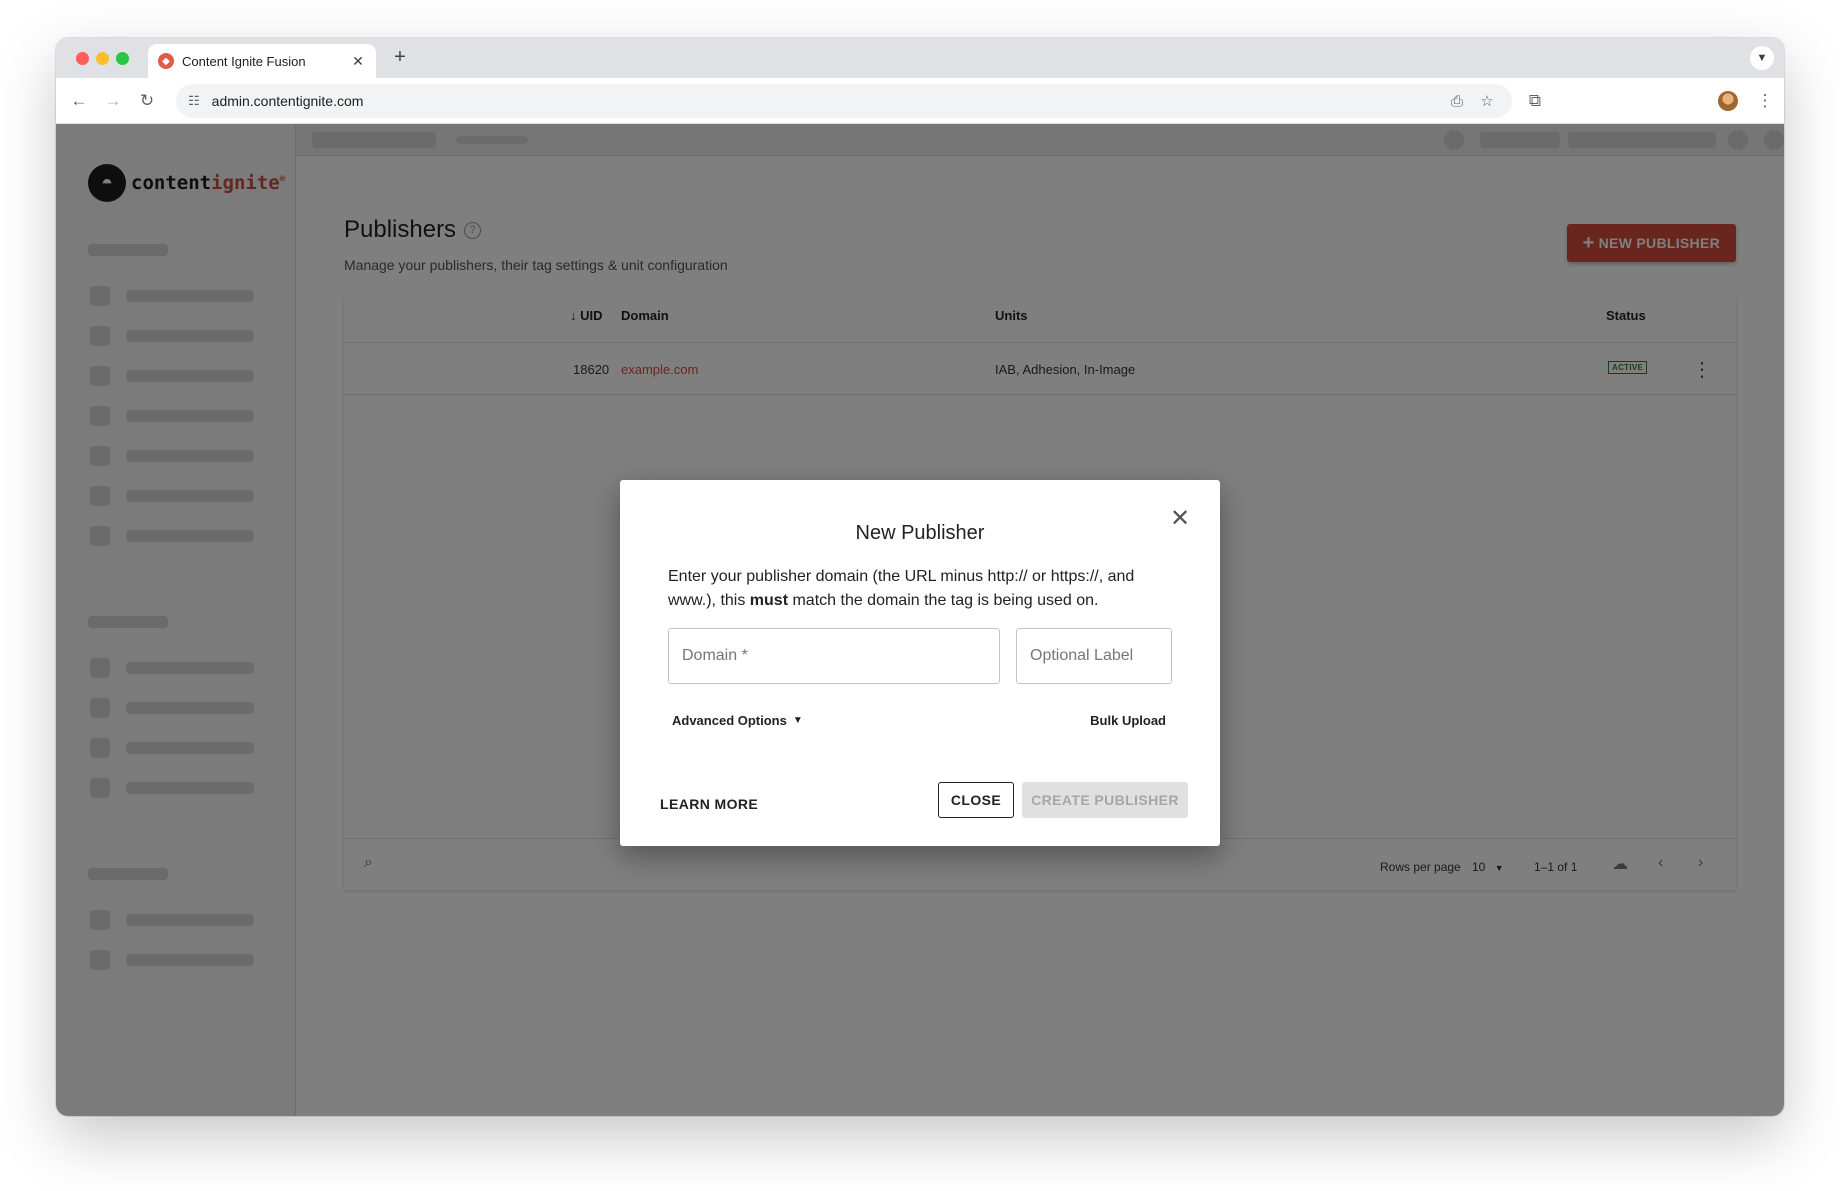 This screenshot has width=1840, height=1191. I want to click on url-text: admin.contentignite.com, so click(287, 101).